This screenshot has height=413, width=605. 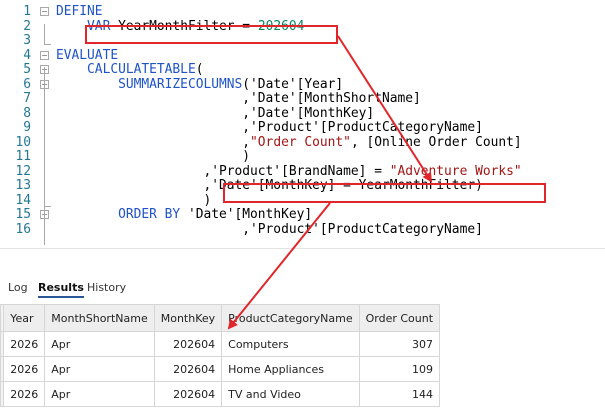 What do you see at coordinates (302, 289) in the screenshot?
I see `output-tabs: Log Results History` at bounding box center [302, 289].